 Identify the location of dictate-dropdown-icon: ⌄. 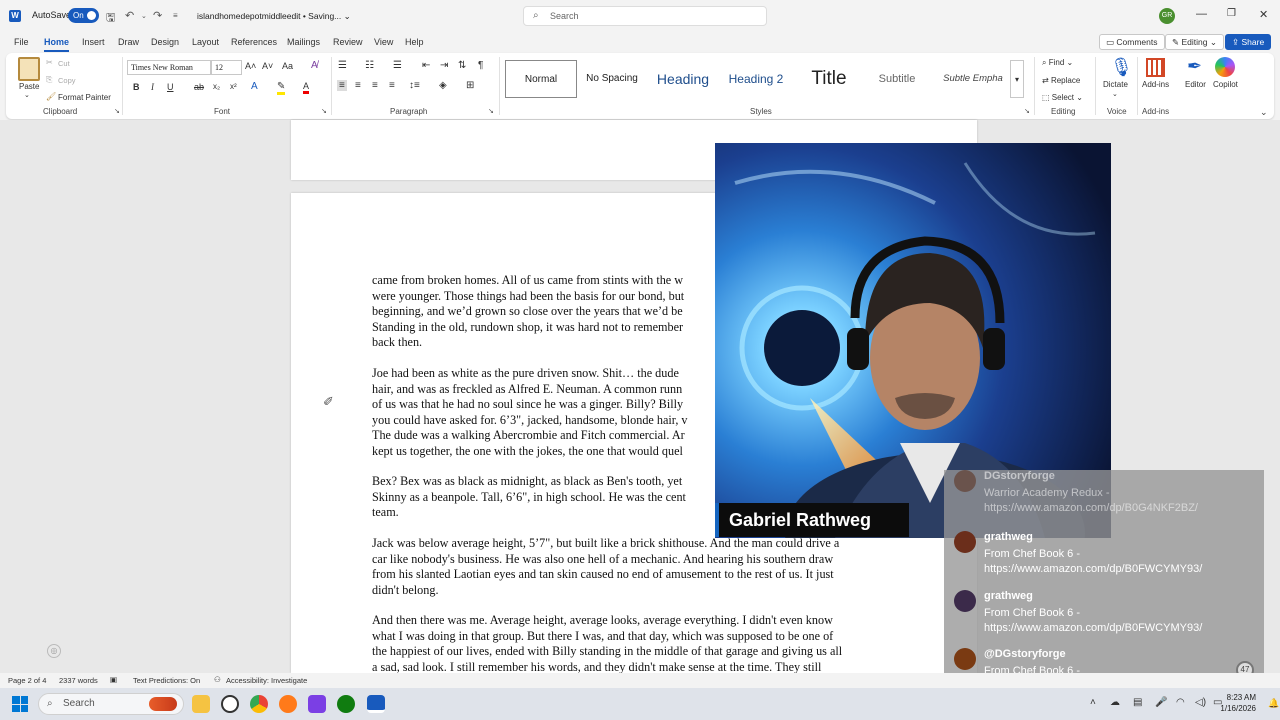
(1115, 94).